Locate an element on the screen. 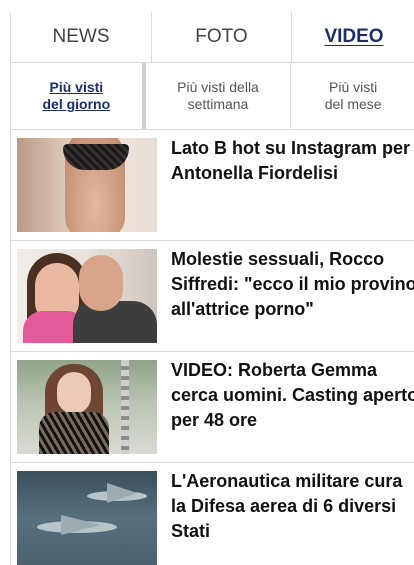  title-line: all'attrice porno" is located at coordinates (242, 309).